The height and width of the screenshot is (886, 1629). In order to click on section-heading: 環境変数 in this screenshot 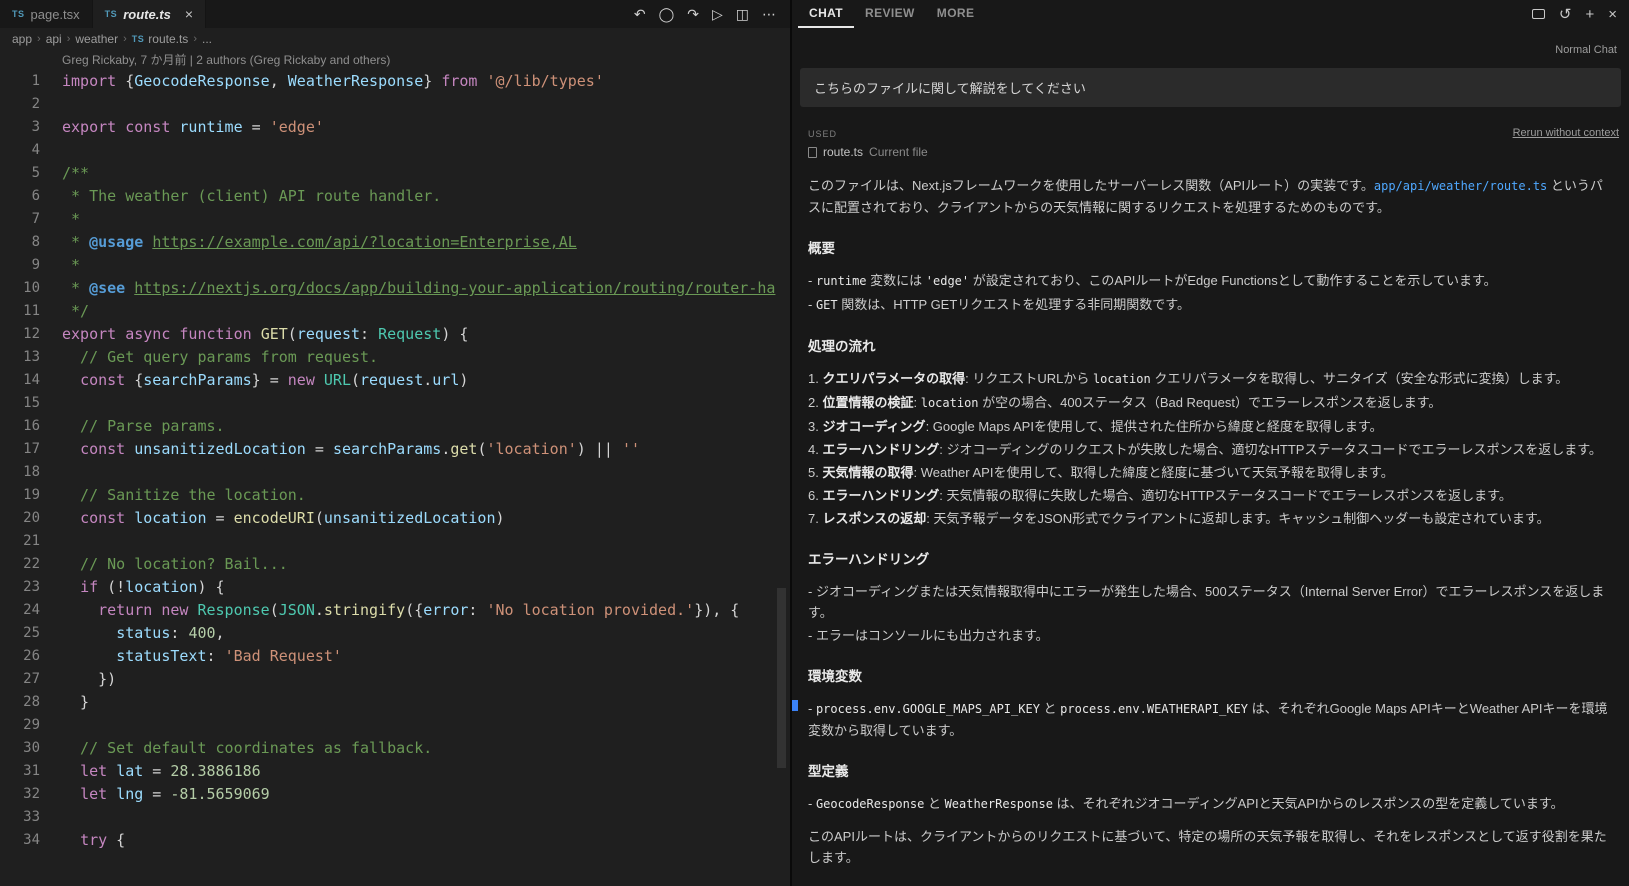, I will do `click(835, 676)`.